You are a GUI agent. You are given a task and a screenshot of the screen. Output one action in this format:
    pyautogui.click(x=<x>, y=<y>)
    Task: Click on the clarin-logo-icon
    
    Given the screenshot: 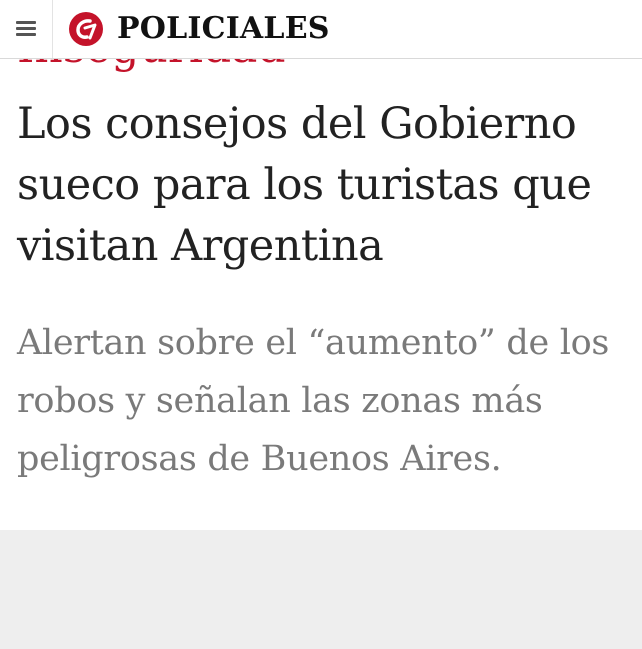 What is the action you would take?
    pyautogui.click(x=86, y=29)
    